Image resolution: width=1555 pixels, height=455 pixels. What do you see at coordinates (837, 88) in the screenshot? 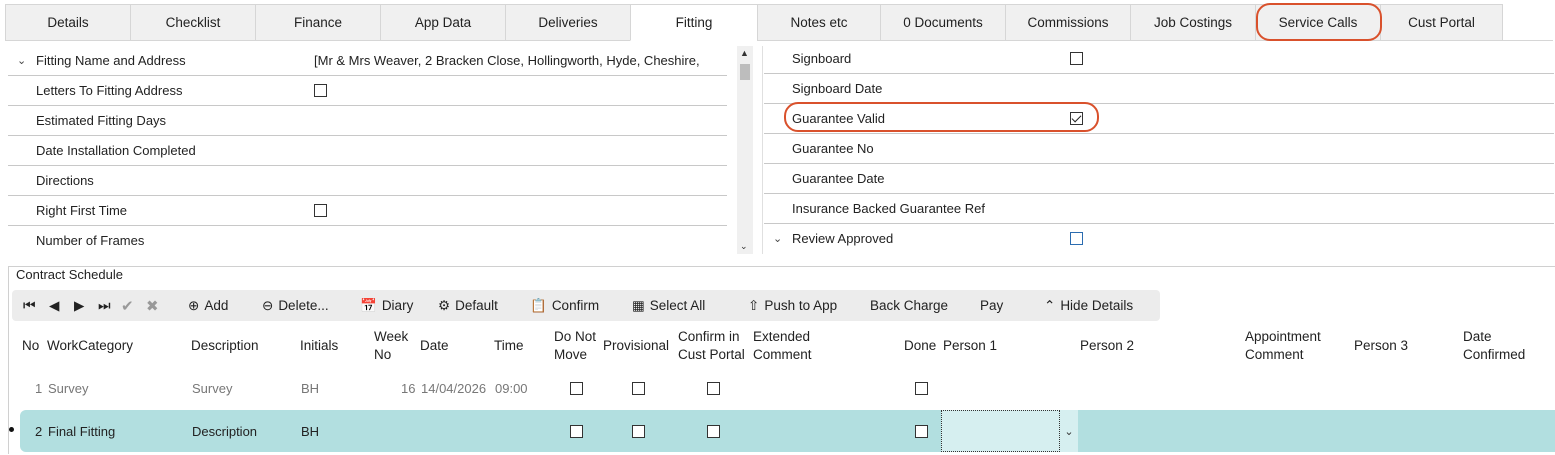
I see `field-label: Signboard Date` at bounding box center [837, 88].